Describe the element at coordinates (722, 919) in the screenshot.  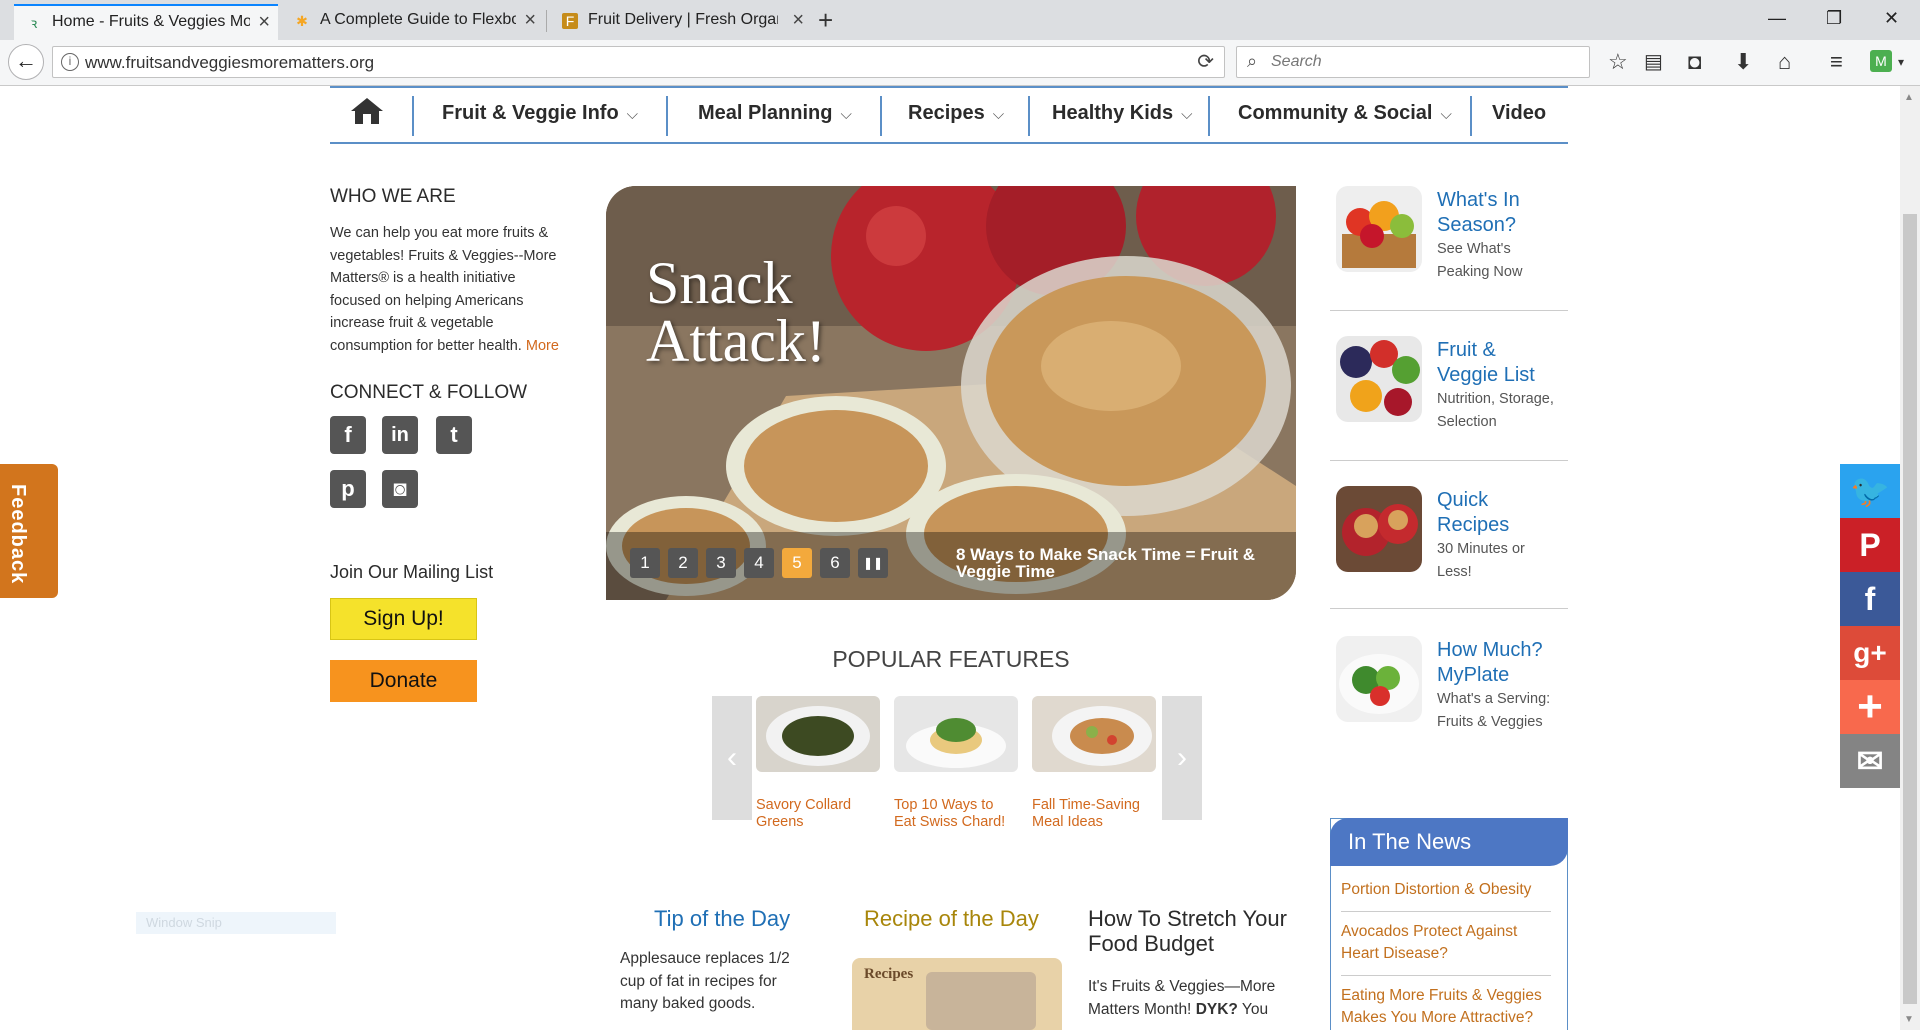
I see `tip-of-the-day-heading: Tip of the Day` at that location.